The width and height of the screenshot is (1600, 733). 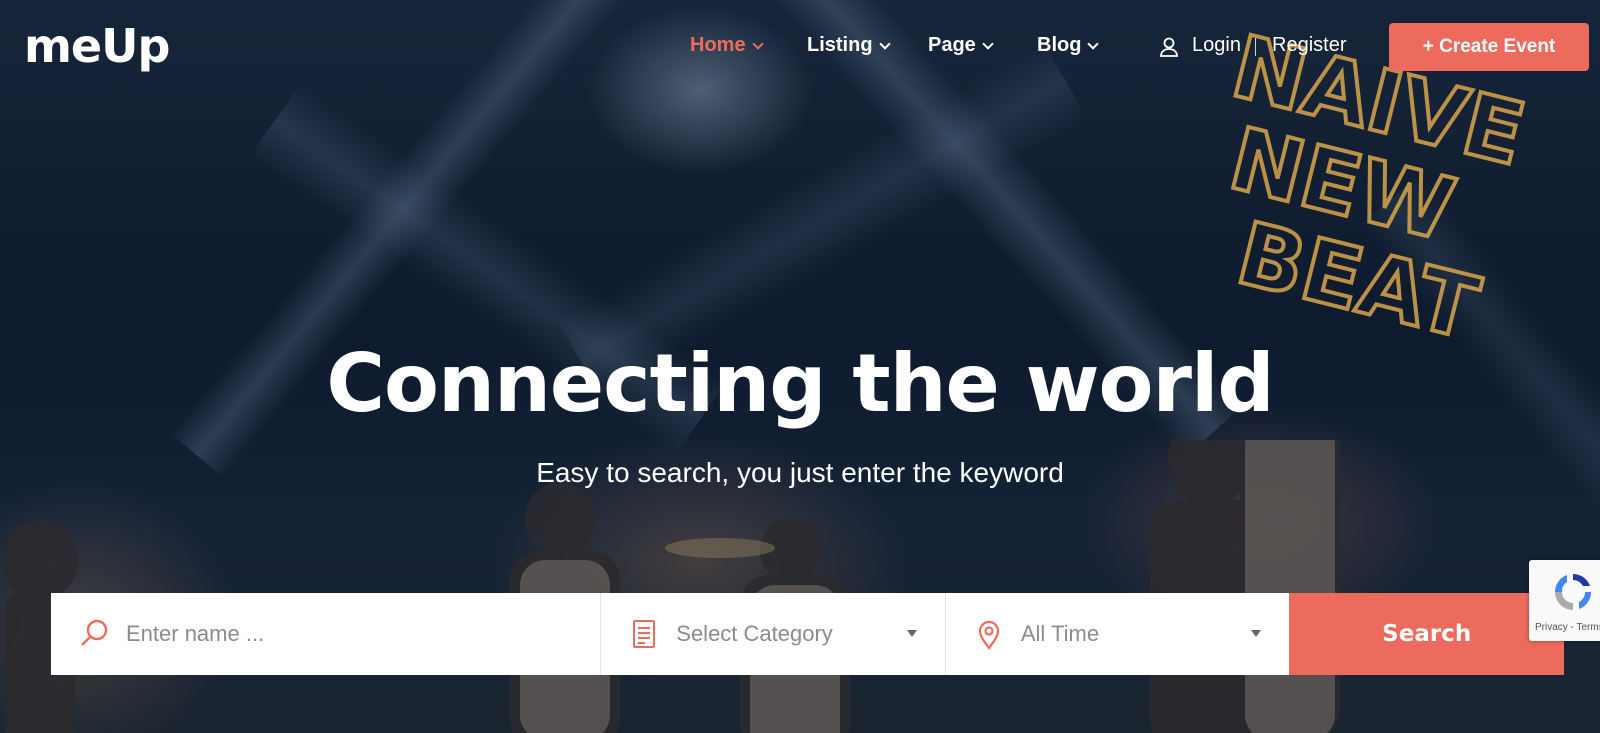 What do you see at coordinates (1255, 47) in the screenshot?
I see `login-register-divider` at bounding box center [1255, 47].